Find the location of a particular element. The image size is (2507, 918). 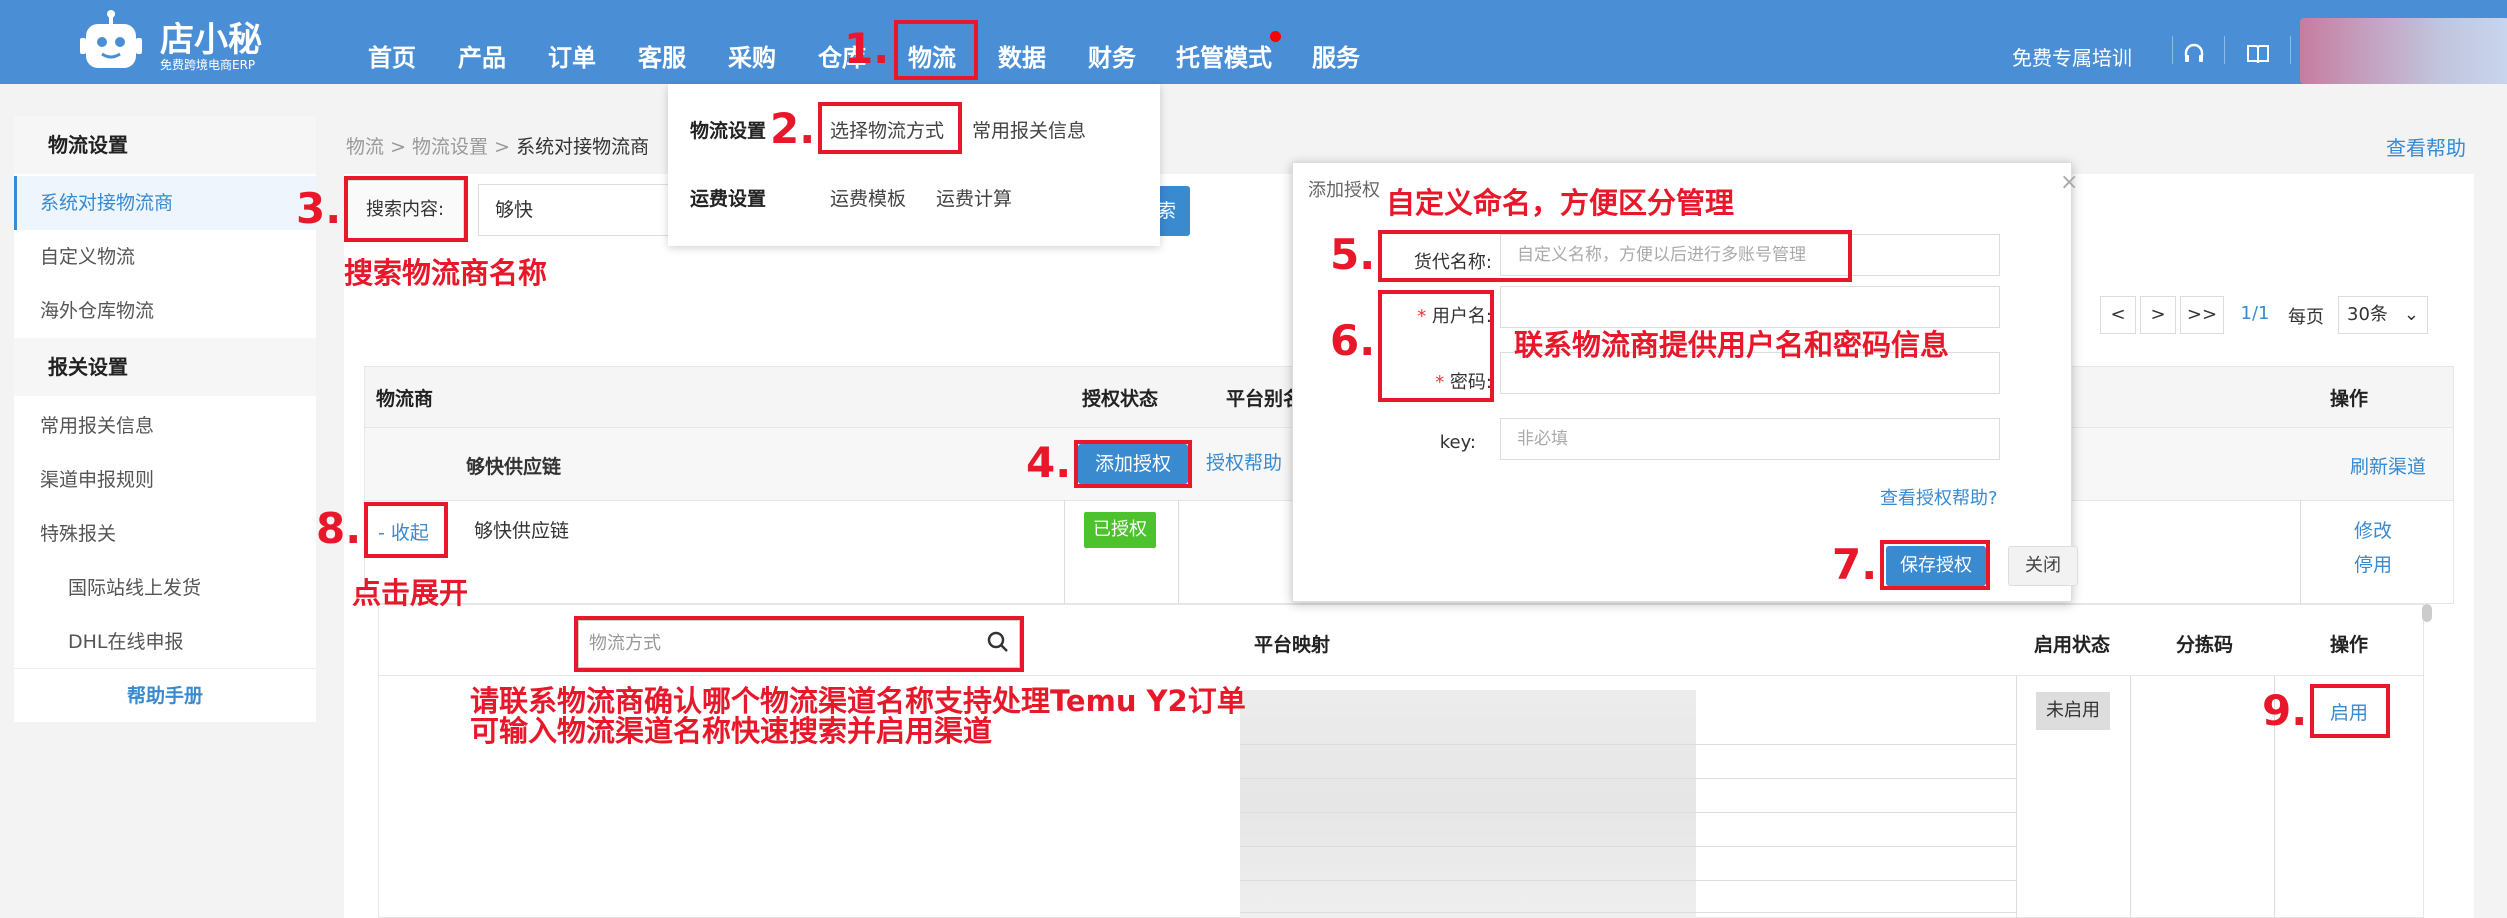

annotation-number-5: 5. is located at coordinates (1353, 254).